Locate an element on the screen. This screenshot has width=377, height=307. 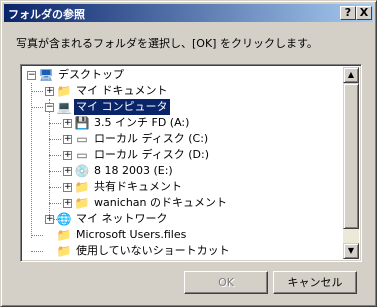
tree-item-label: Microsoft Users.files is located at coordinates (131, 234).